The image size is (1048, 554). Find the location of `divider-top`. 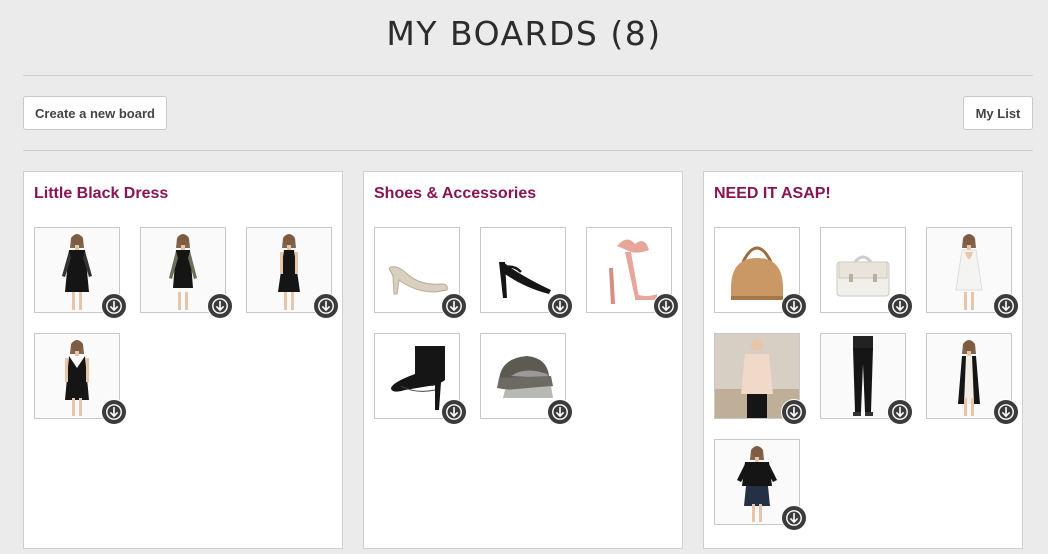

divider-top is located at coordinates (528, 75).